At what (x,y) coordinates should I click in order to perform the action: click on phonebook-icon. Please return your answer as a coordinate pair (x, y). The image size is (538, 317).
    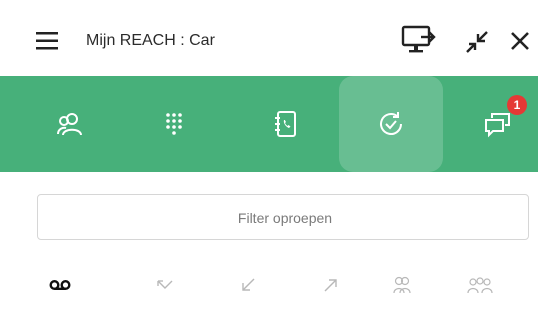
    Looking at the image, I should click on (285, 124).